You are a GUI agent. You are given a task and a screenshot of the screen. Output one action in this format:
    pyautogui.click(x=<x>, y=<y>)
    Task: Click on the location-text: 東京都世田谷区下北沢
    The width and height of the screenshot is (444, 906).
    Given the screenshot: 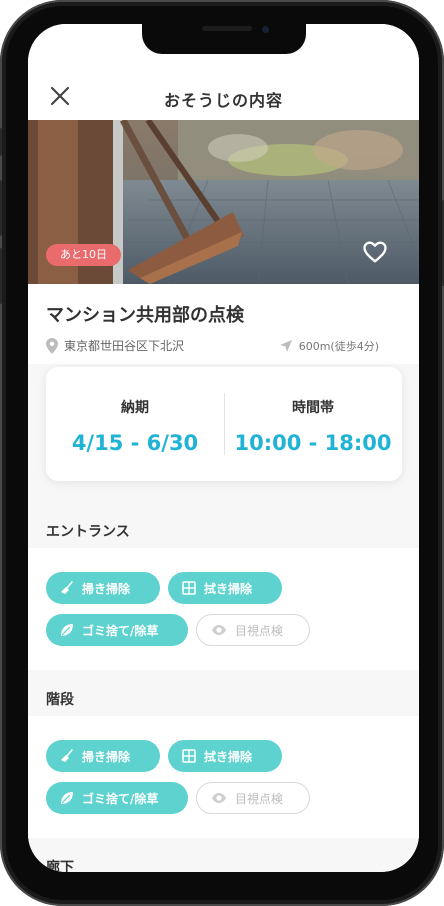 What is the action you would take?
    pyautogui.click(x=124, y=346)
    